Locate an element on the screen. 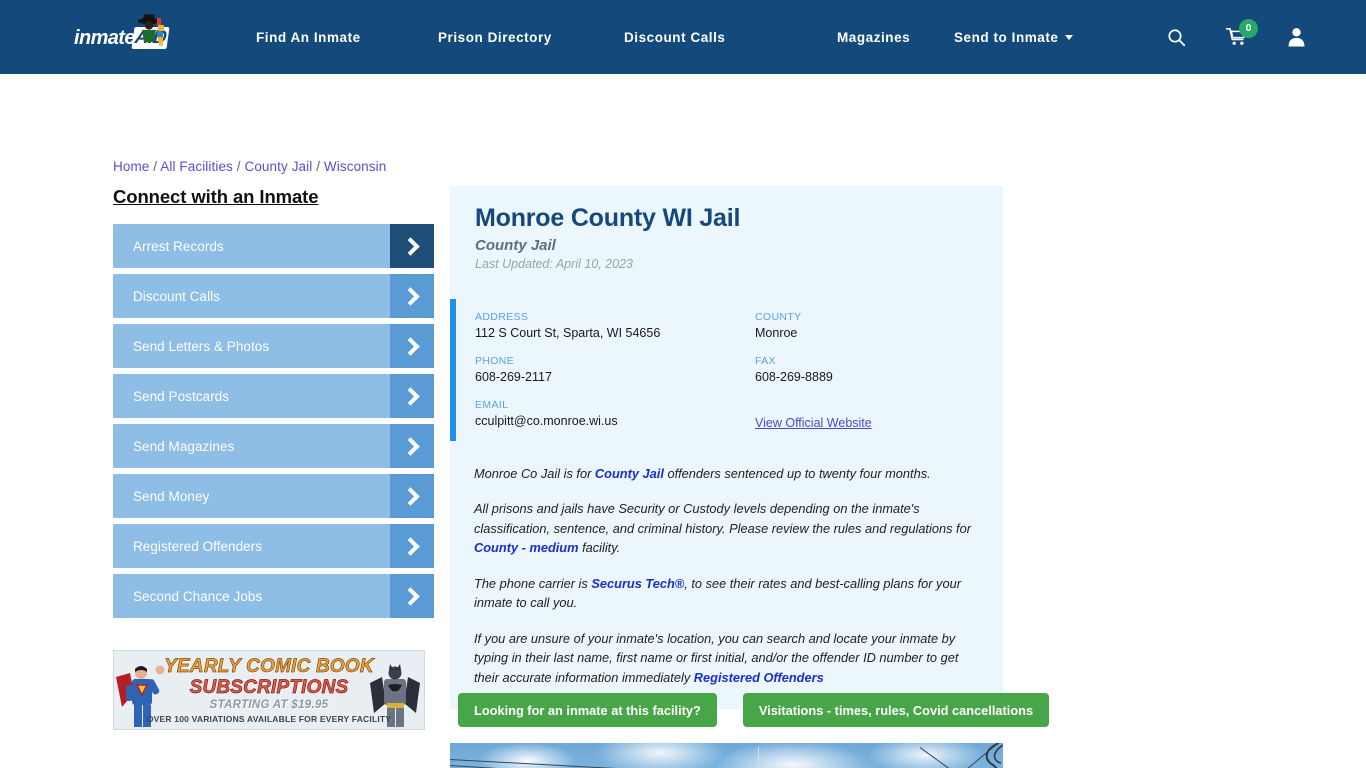 The width and height of the screenshot is (1366, 768). last-updated-text: Last Updated: April 10, 2023 is located at coordinates (554, 264).